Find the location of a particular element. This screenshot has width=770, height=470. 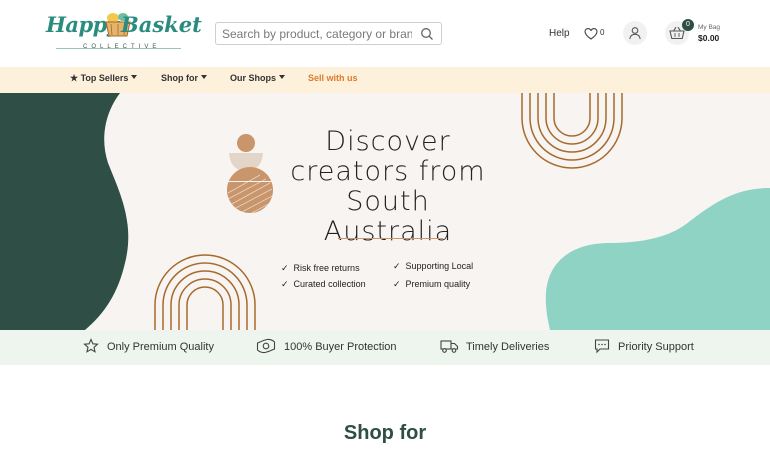

bag-total: $0.00 is located at coordinates (709, 38).